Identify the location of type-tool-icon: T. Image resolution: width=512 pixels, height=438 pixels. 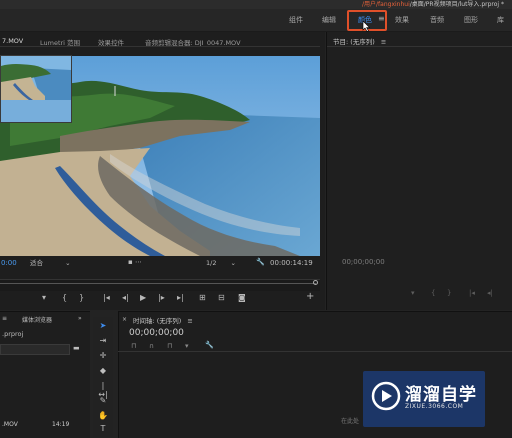
(103, 428).